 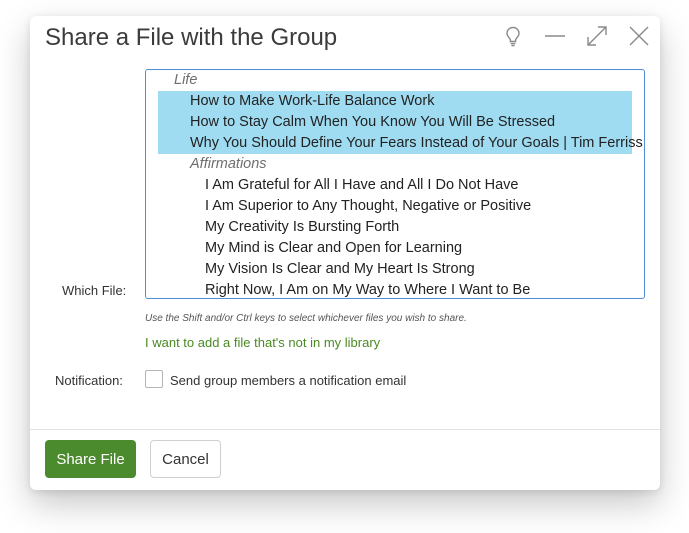 I want to click on dialog-title: Share a File with the Group, so click(x=191, y=37).